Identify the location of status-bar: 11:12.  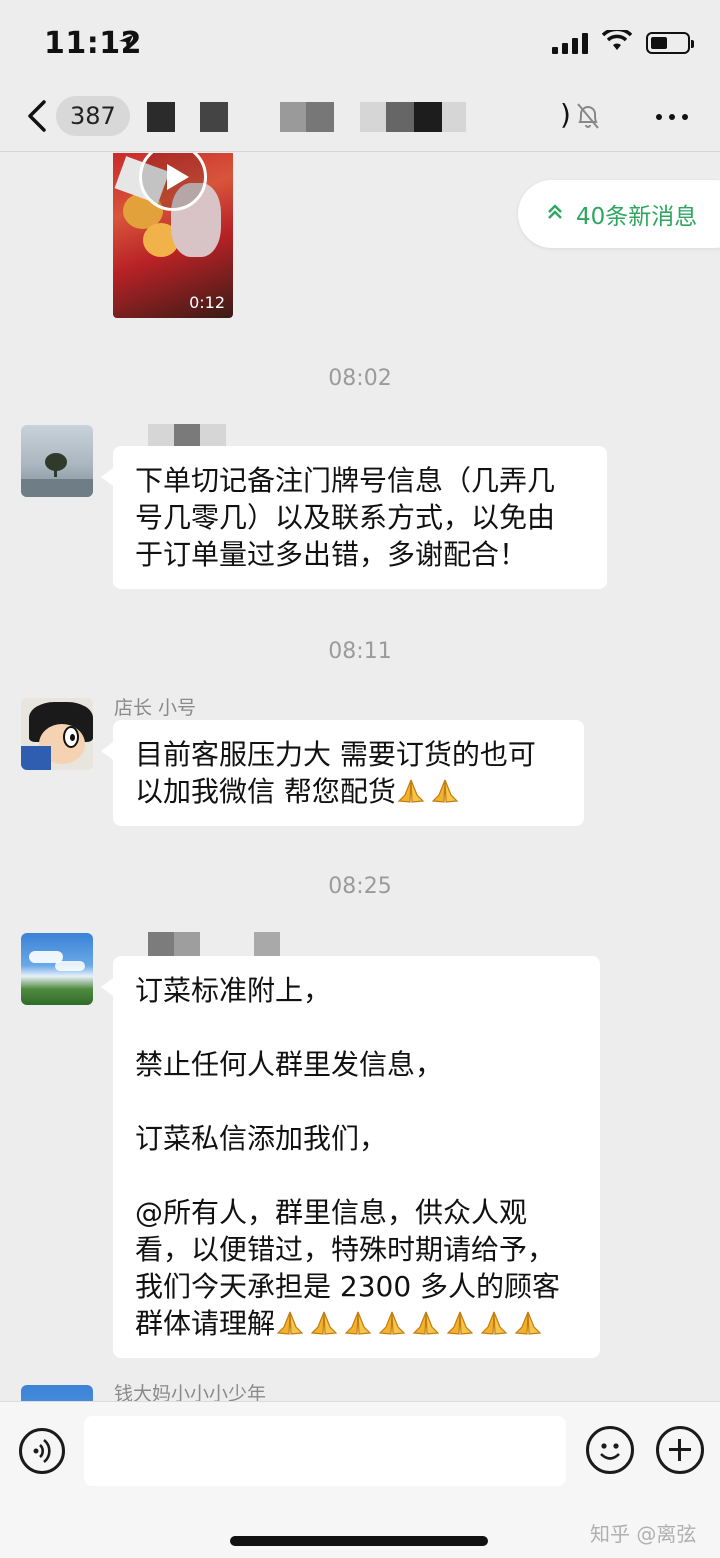
(360, 42).